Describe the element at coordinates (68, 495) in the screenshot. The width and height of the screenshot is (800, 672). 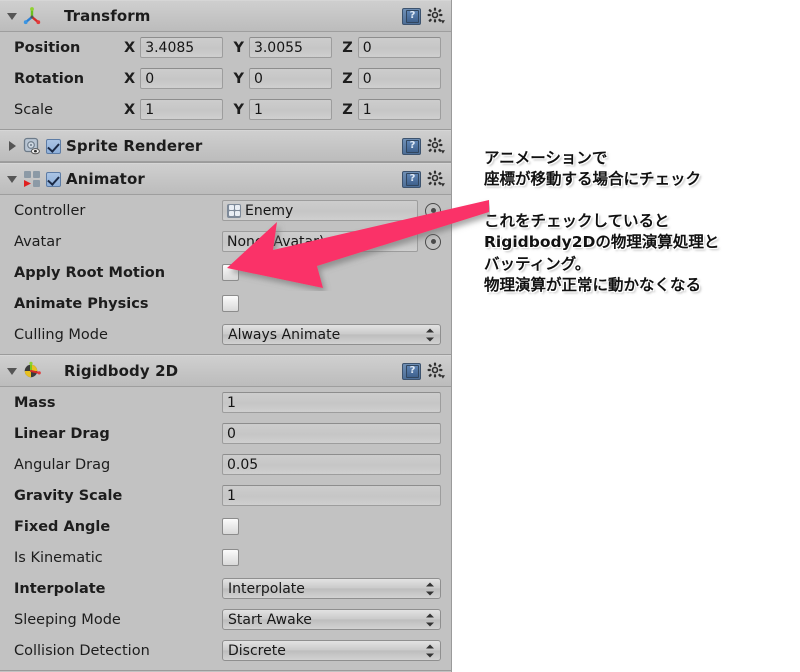
I see `gravity-scale-label: Gravity Scale` at that location.